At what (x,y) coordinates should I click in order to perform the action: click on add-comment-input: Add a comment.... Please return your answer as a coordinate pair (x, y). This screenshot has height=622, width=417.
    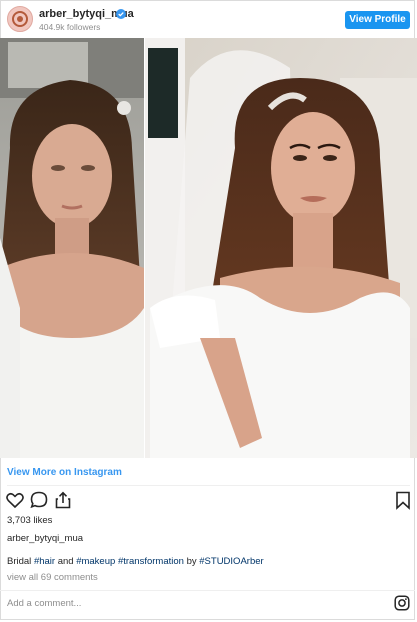
    Looking at the image, I should click on (44, 603).